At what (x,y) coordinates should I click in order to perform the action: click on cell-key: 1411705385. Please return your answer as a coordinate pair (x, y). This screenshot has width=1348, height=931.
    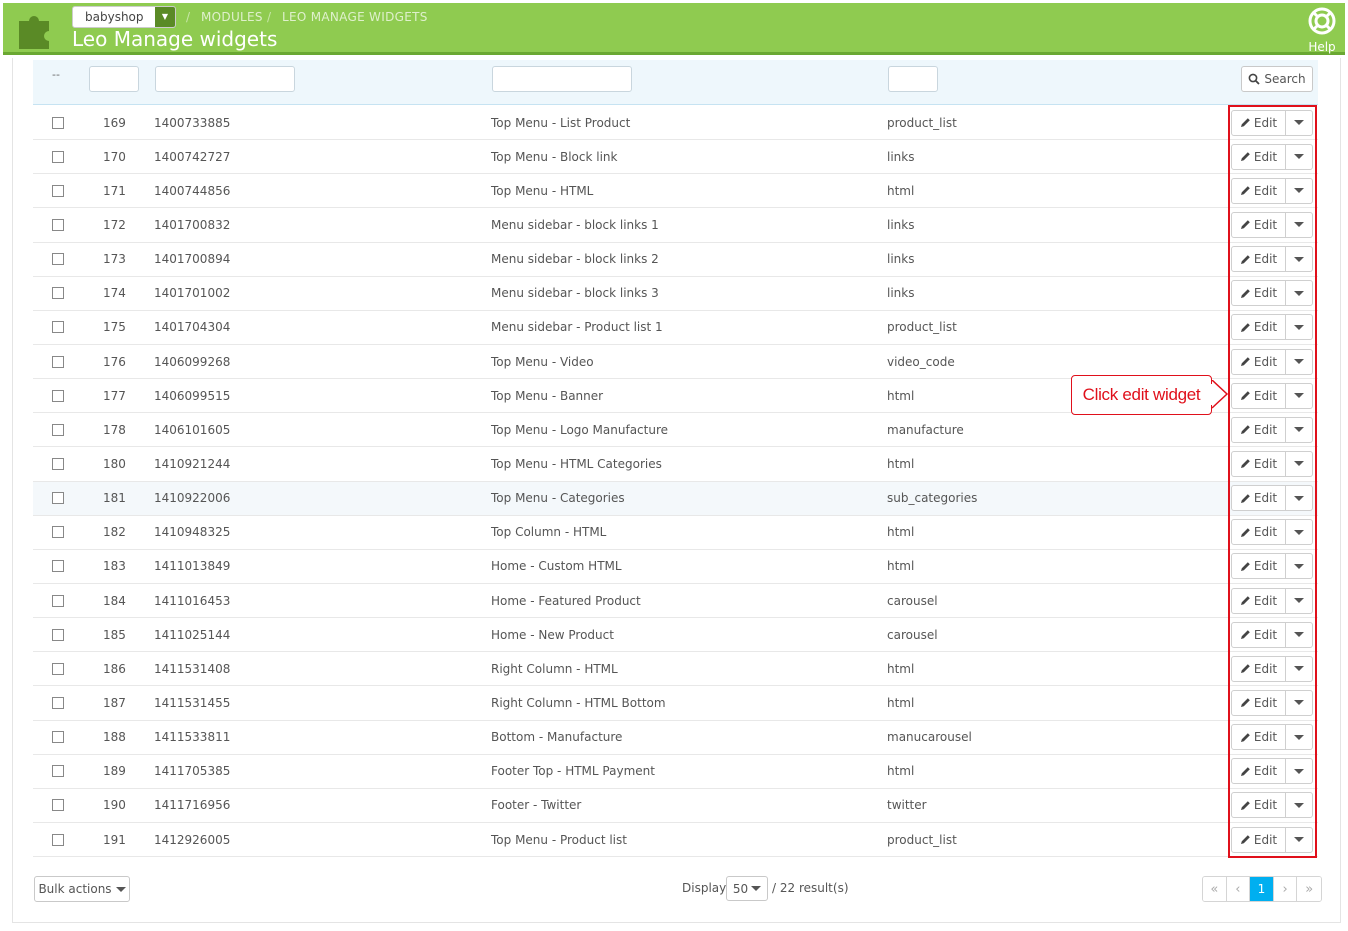
    Looking at the image, I should click on (192, 771).